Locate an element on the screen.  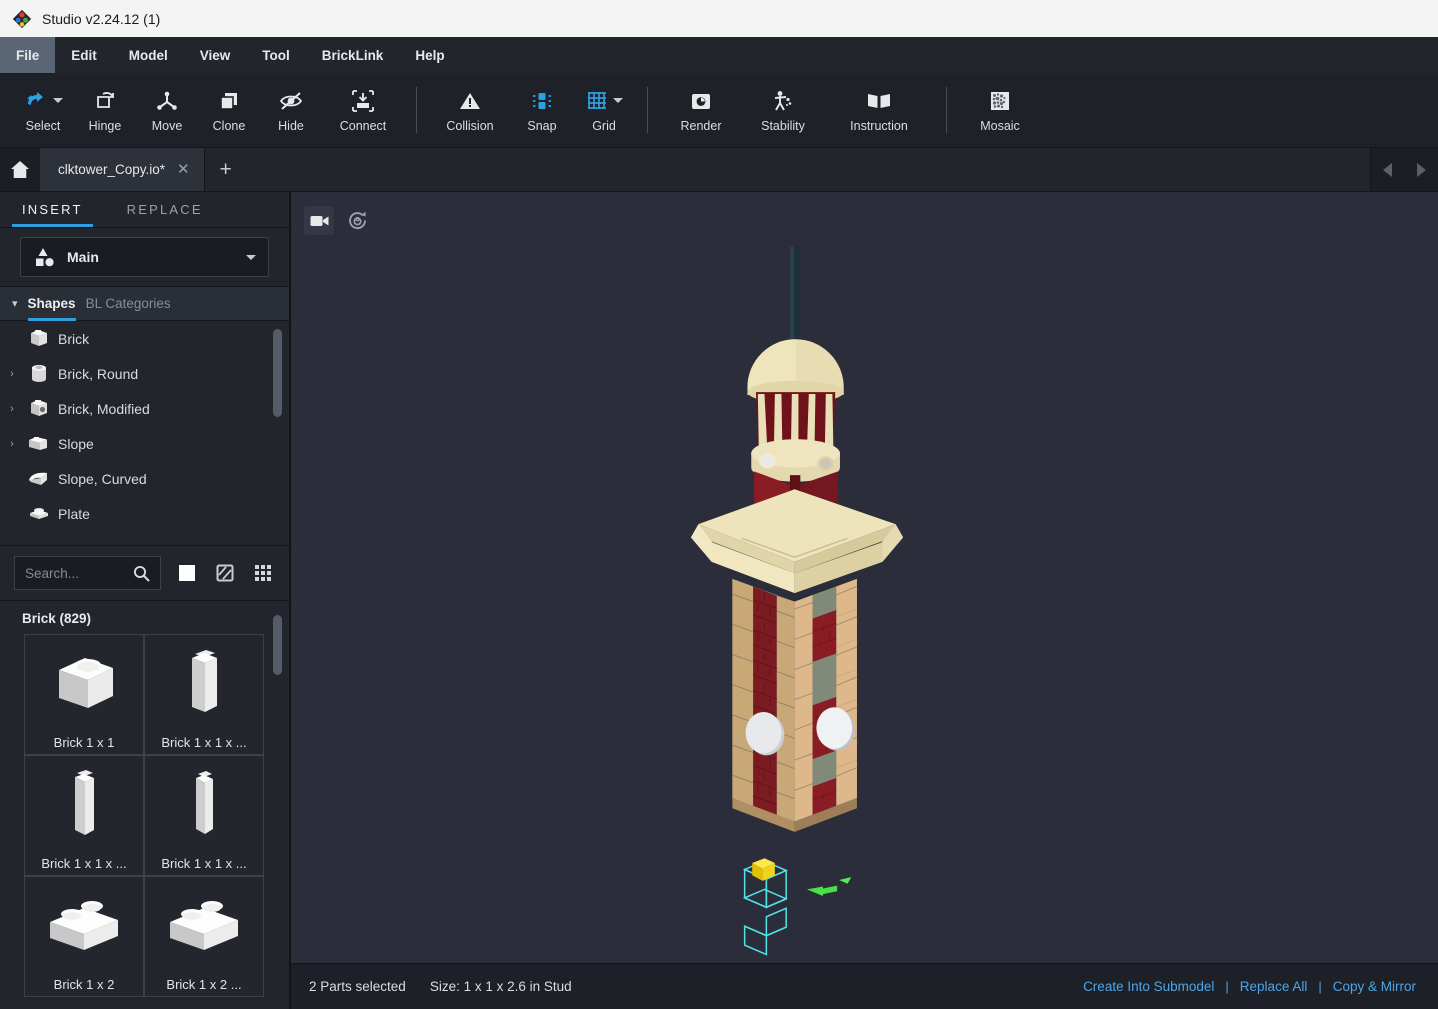
category-scrollbar is located at coordinates (277, 373).